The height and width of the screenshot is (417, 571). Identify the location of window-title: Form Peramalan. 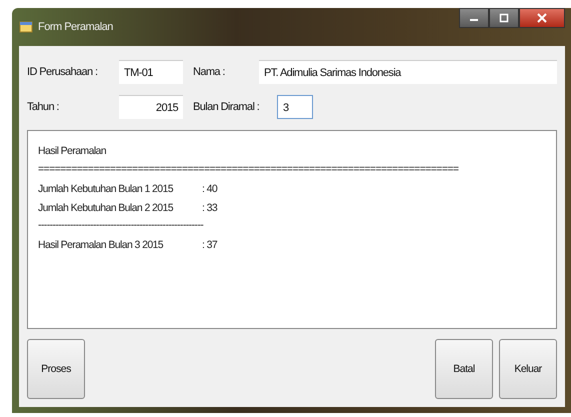
(75, 27).